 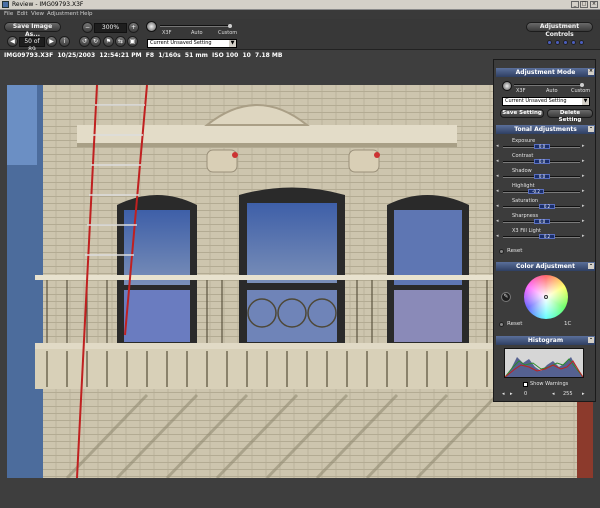 I want to click on rotate-right-icon: ↻, so click(x=95, y=41).